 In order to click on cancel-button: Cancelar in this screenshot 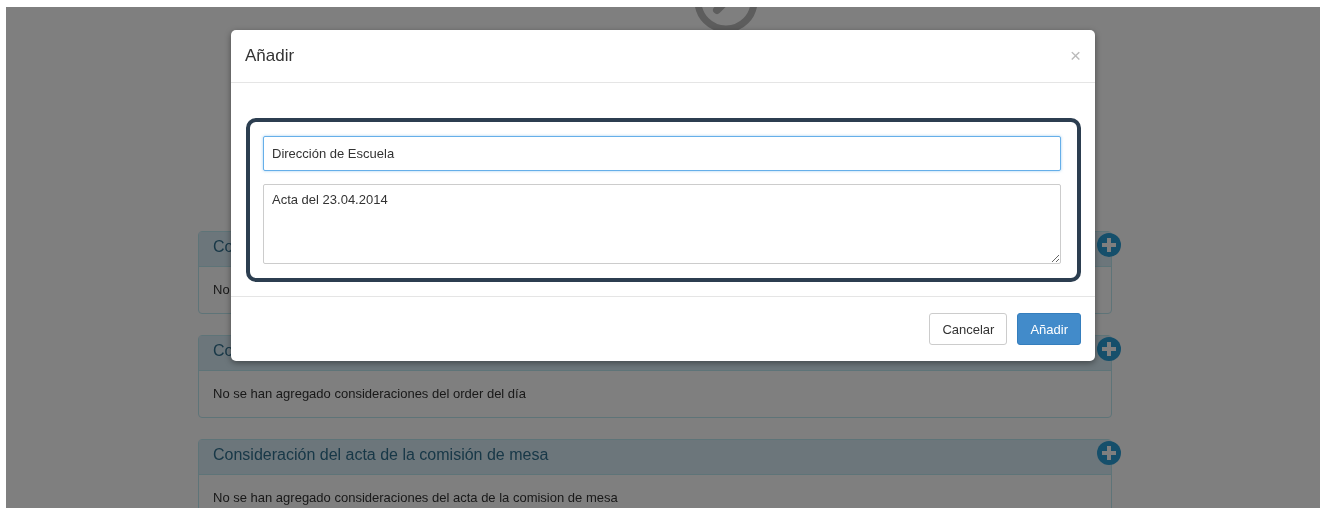, I will do `click(968, 329)`.